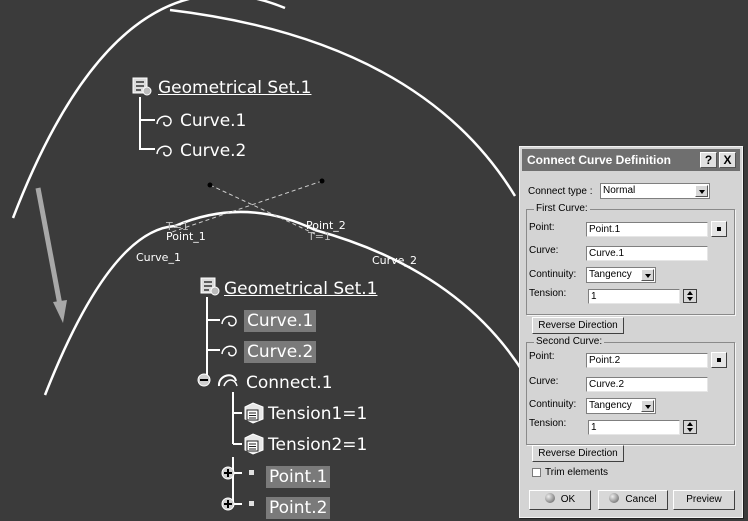 This screenshot has height=521, width=748. Describe the element at coordinates (213, 151) in the screenshot. I see `tree-top-item-curve-2: Curve.2` at that location.